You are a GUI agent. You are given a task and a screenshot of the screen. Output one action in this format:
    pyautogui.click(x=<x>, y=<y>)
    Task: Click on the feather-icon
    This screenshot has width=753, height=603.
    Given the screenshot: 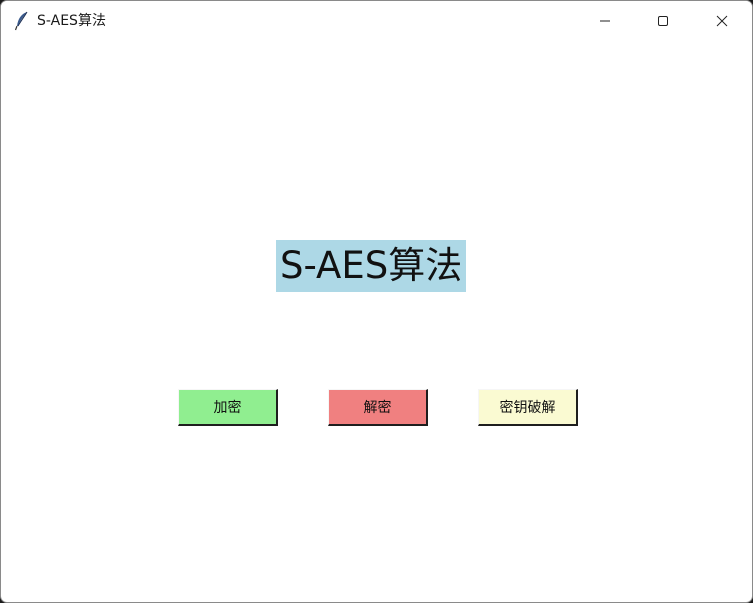 What is the action you would take?
    pyautogui.click(x=22, y=21)
    